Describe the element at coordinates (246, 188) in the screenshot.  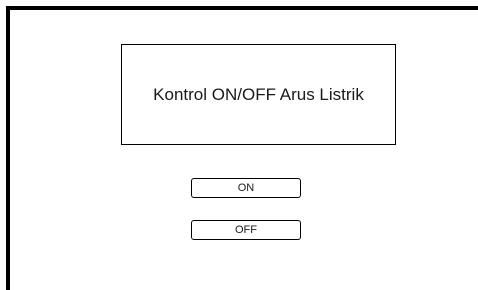
I see `on-button: ON` at that location.